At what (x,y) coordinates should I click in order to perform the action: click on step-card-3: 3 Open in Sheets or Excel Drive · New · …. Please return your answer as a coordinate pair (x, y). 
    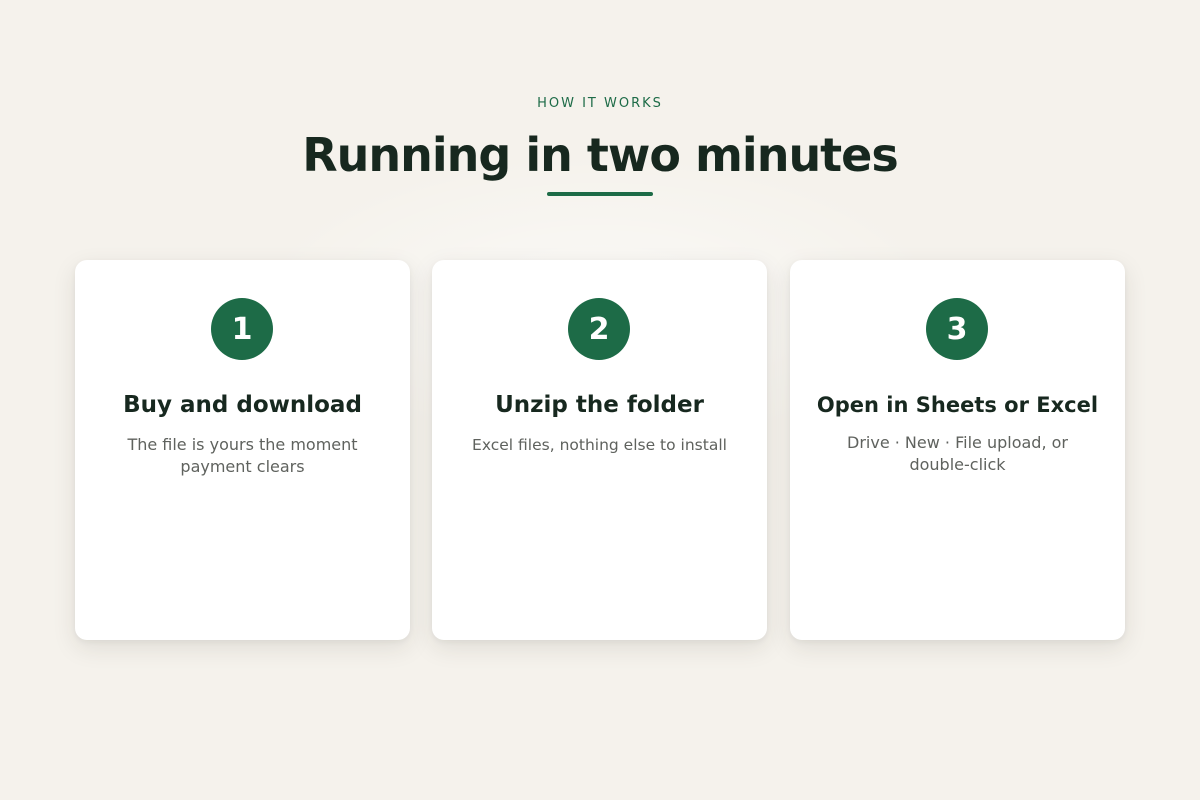
    Looking at the image, I should click on (957, 450).